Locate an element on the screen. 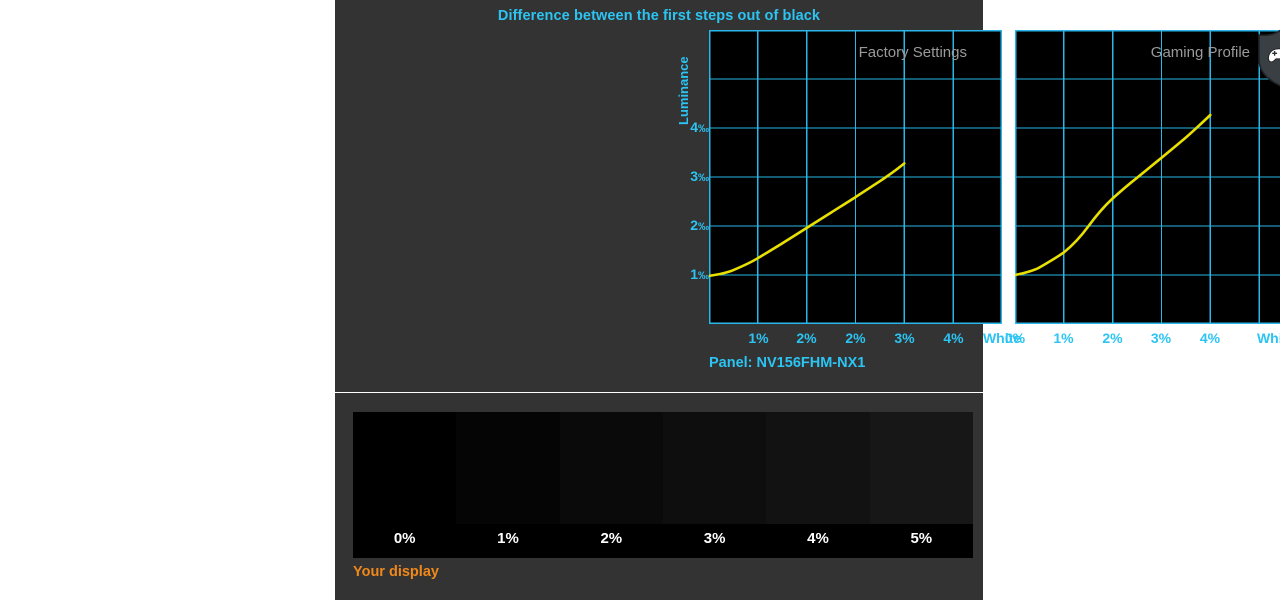  gradient-step-row is located at coordinates (663, 468).